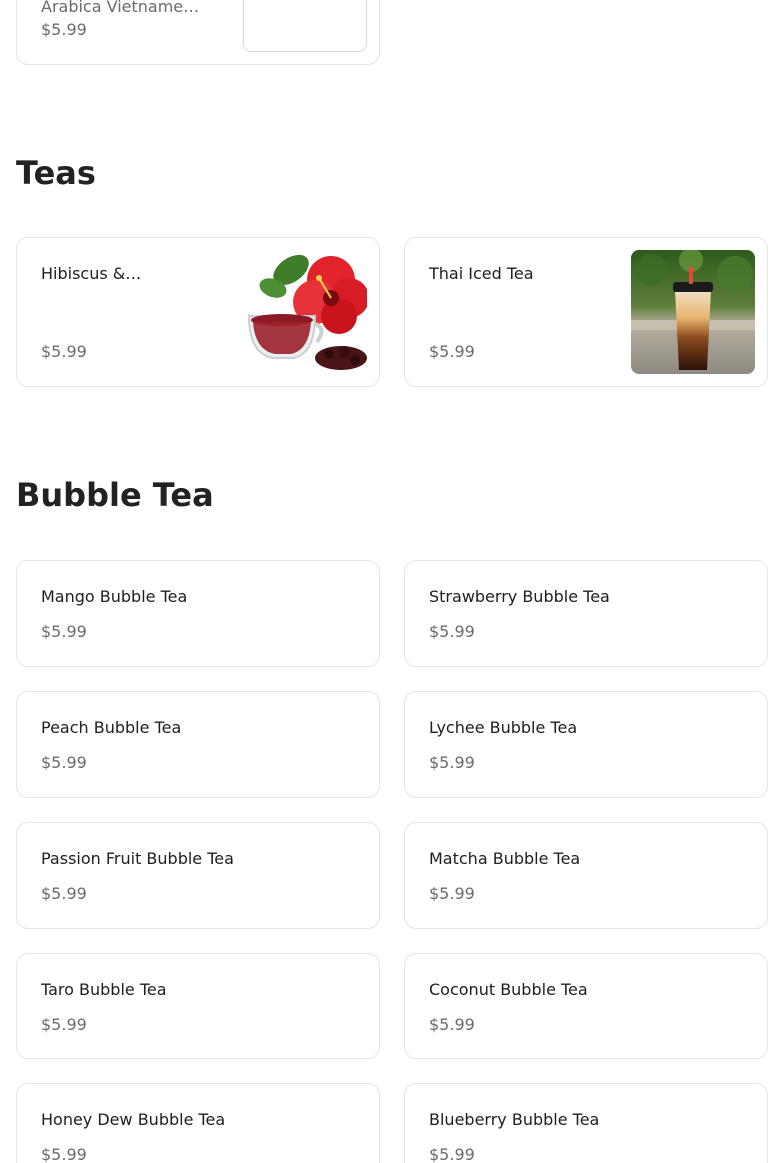 This screenshot has width=784, height=1163. I want to click on thai-iced-tea-image, so click(693, 312).